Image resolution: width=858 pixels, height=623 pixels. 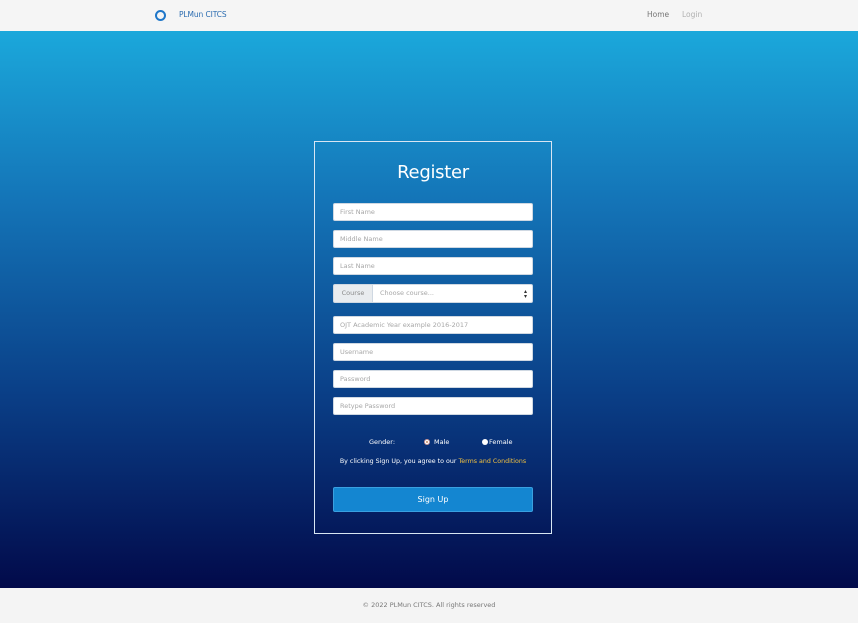 I want to click on last-name-input, so click(x=433, y=266).